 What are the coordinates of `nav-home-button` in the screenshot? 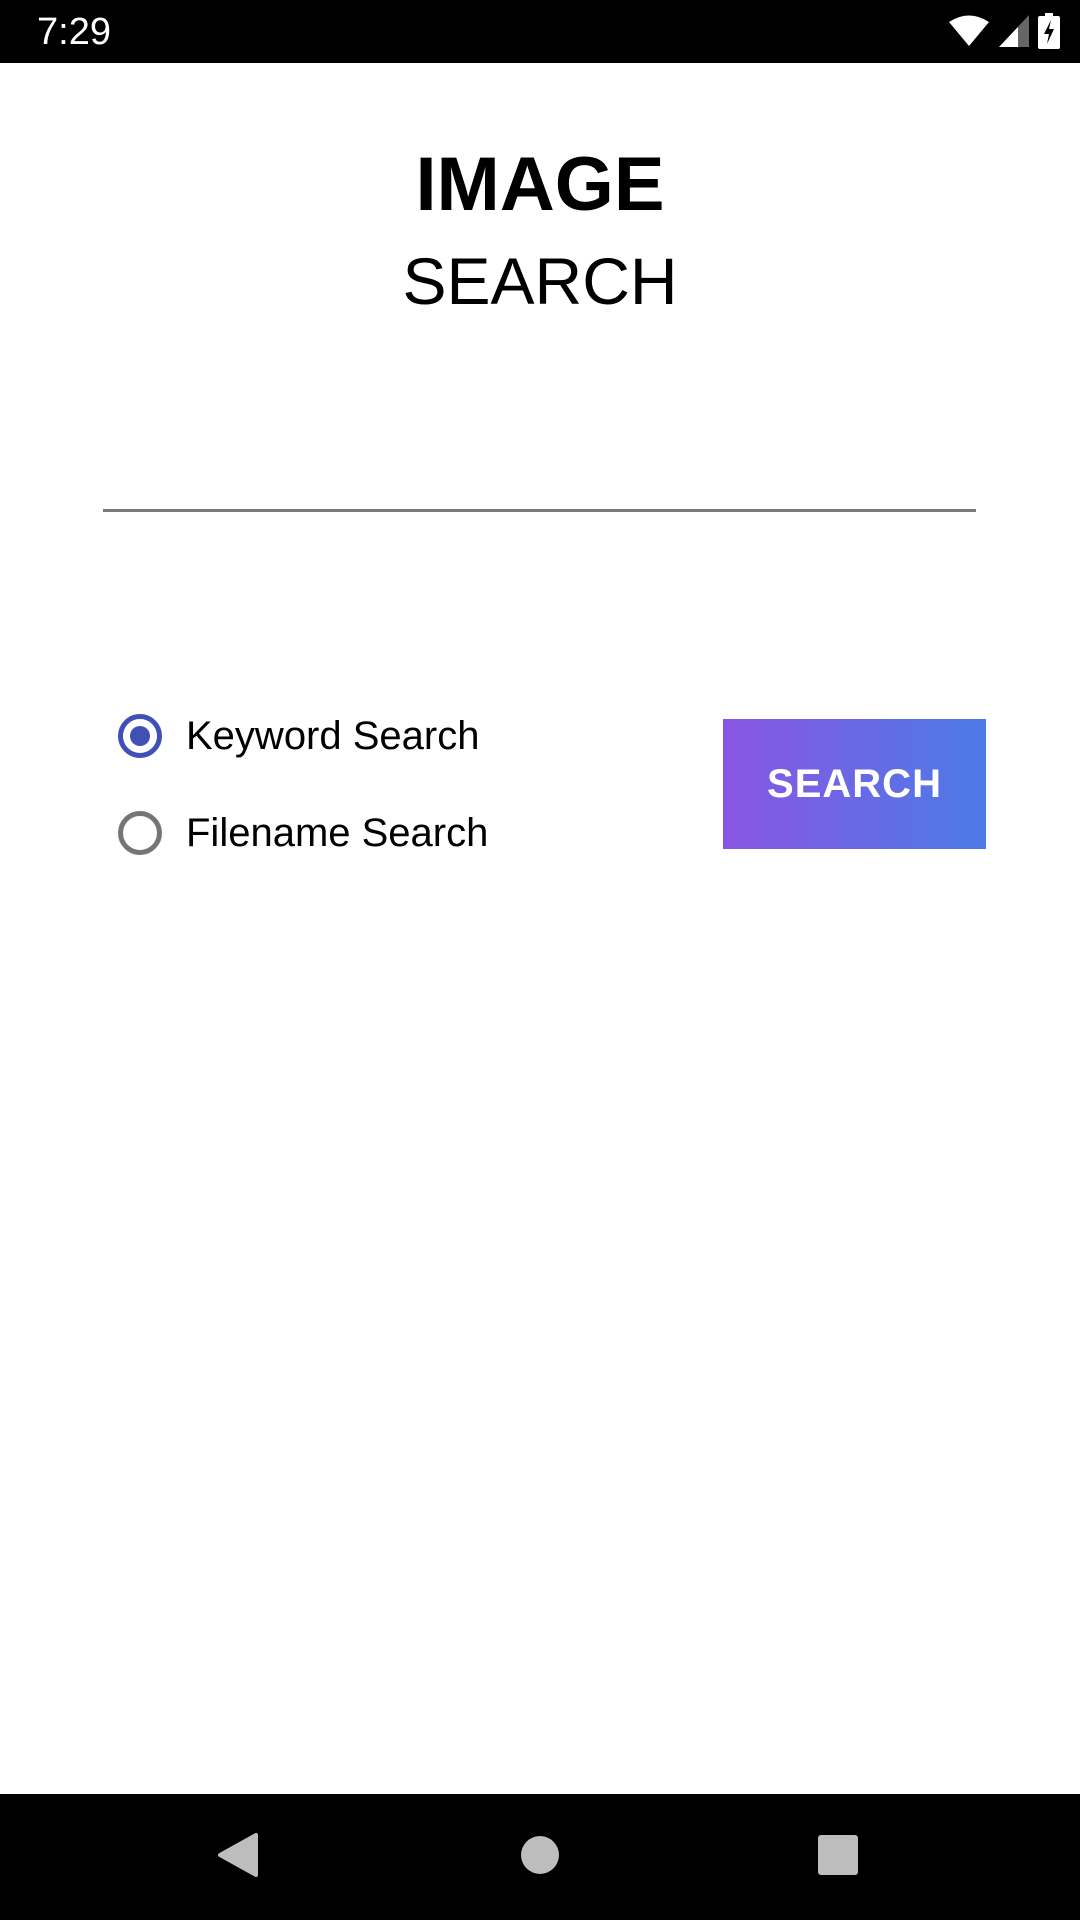 It's located at (540, 1857).